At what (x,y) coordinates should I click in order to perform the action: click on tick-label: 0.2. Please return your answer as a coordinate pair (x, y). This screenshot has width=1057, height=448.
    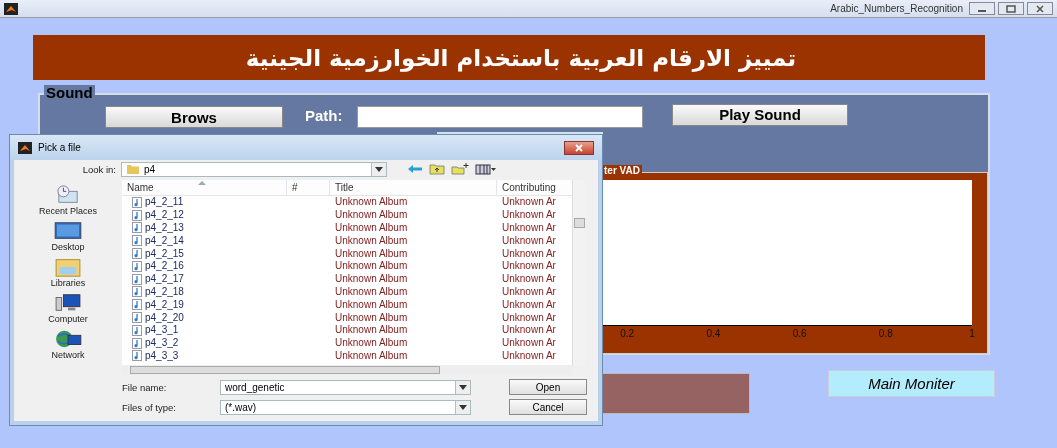
    Looking at the image, I should click on (627, 333).